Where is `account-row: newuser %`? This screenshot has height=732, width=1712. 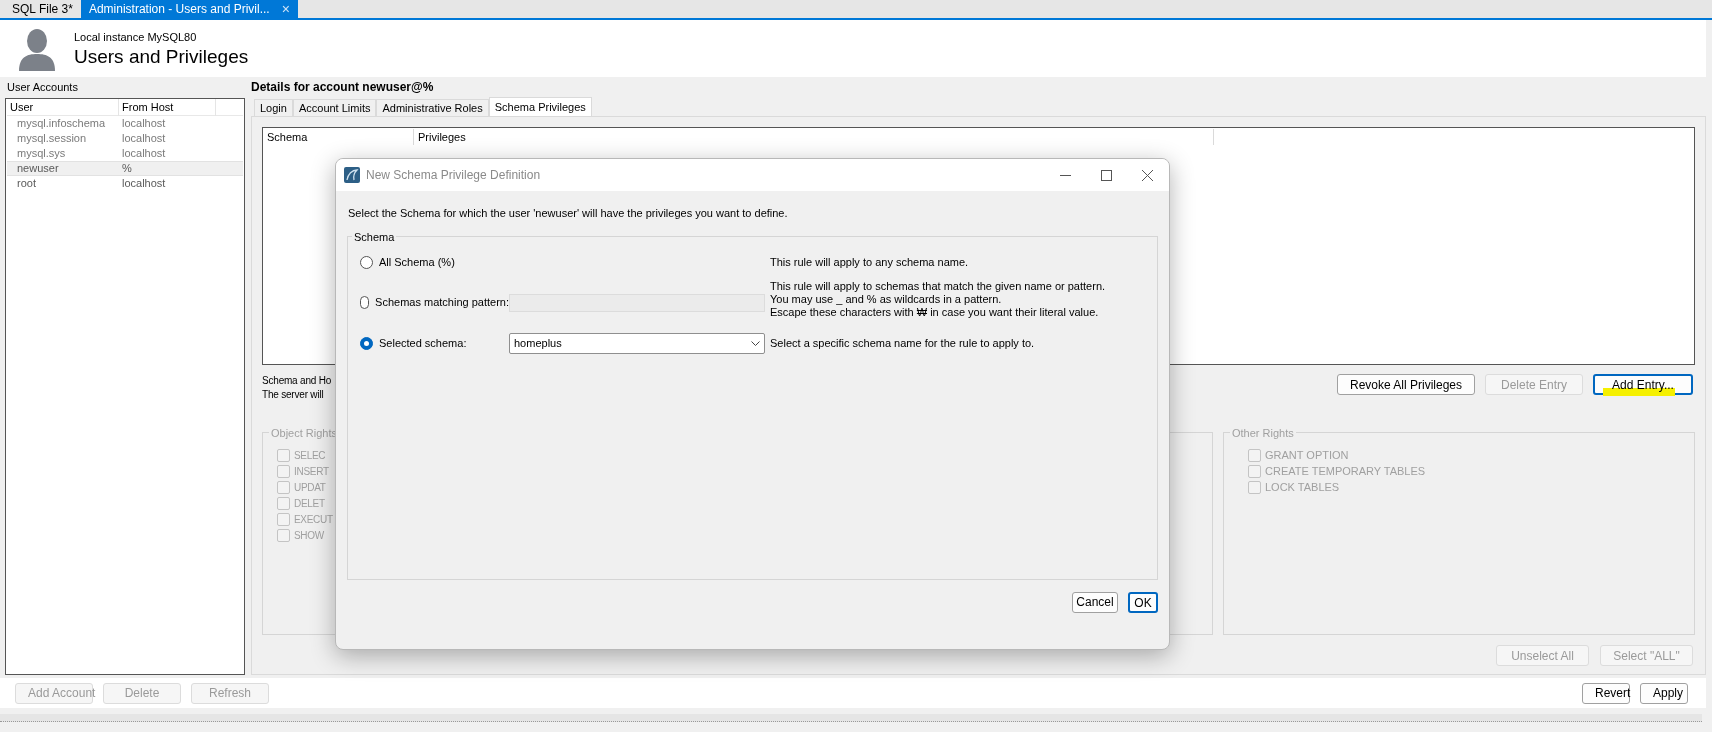
account-row: newuser % is located at coordinates (125, 168).